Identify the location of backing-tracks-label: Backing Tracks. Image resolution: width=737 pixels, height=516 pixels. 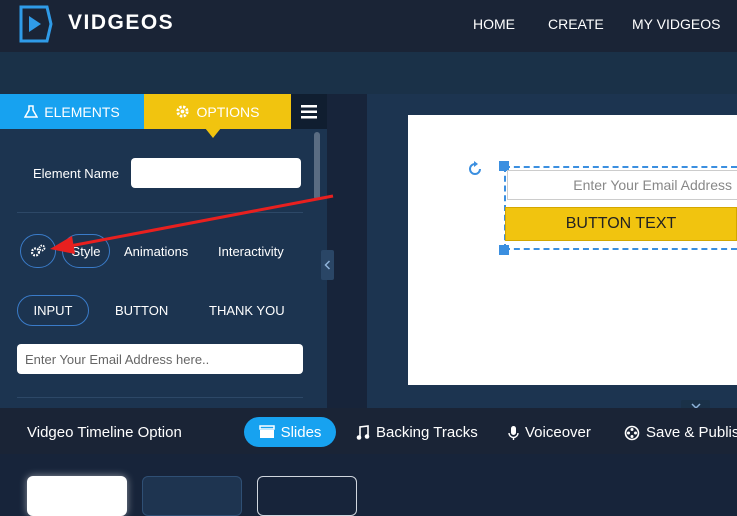
(427, 432).